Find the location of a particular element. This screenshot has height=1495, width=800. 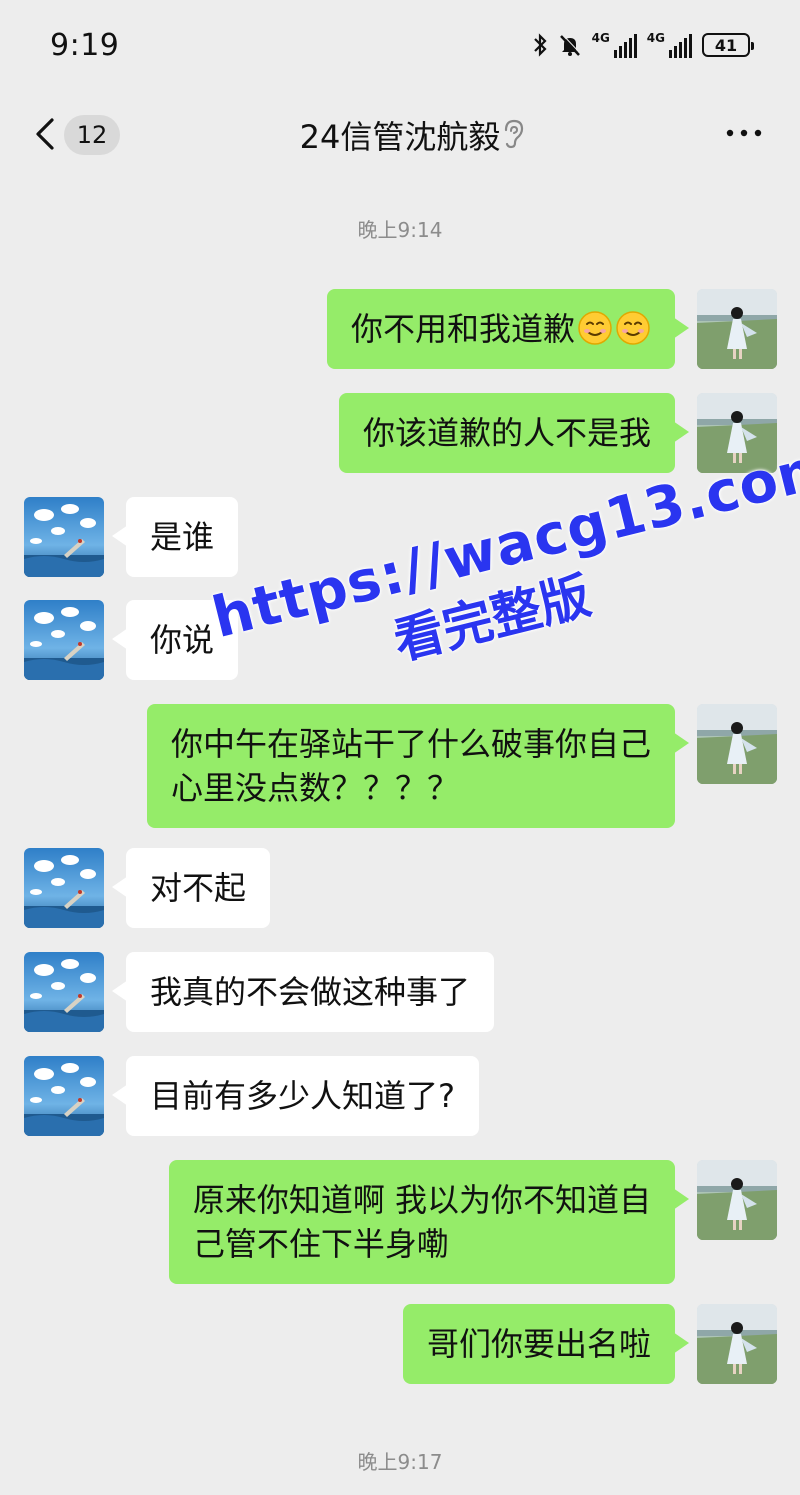

chat-header: 12 24信管沈航毅 is located at coordinates (400, 135).